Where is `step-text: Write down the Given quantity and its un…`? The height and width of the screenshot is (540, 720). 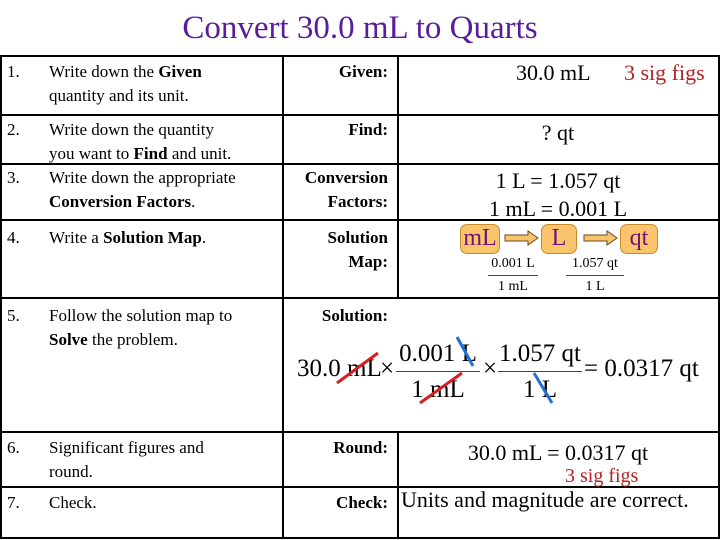
step-text: Write down the Given quantity and its un… is located at coordinates (125, 83).